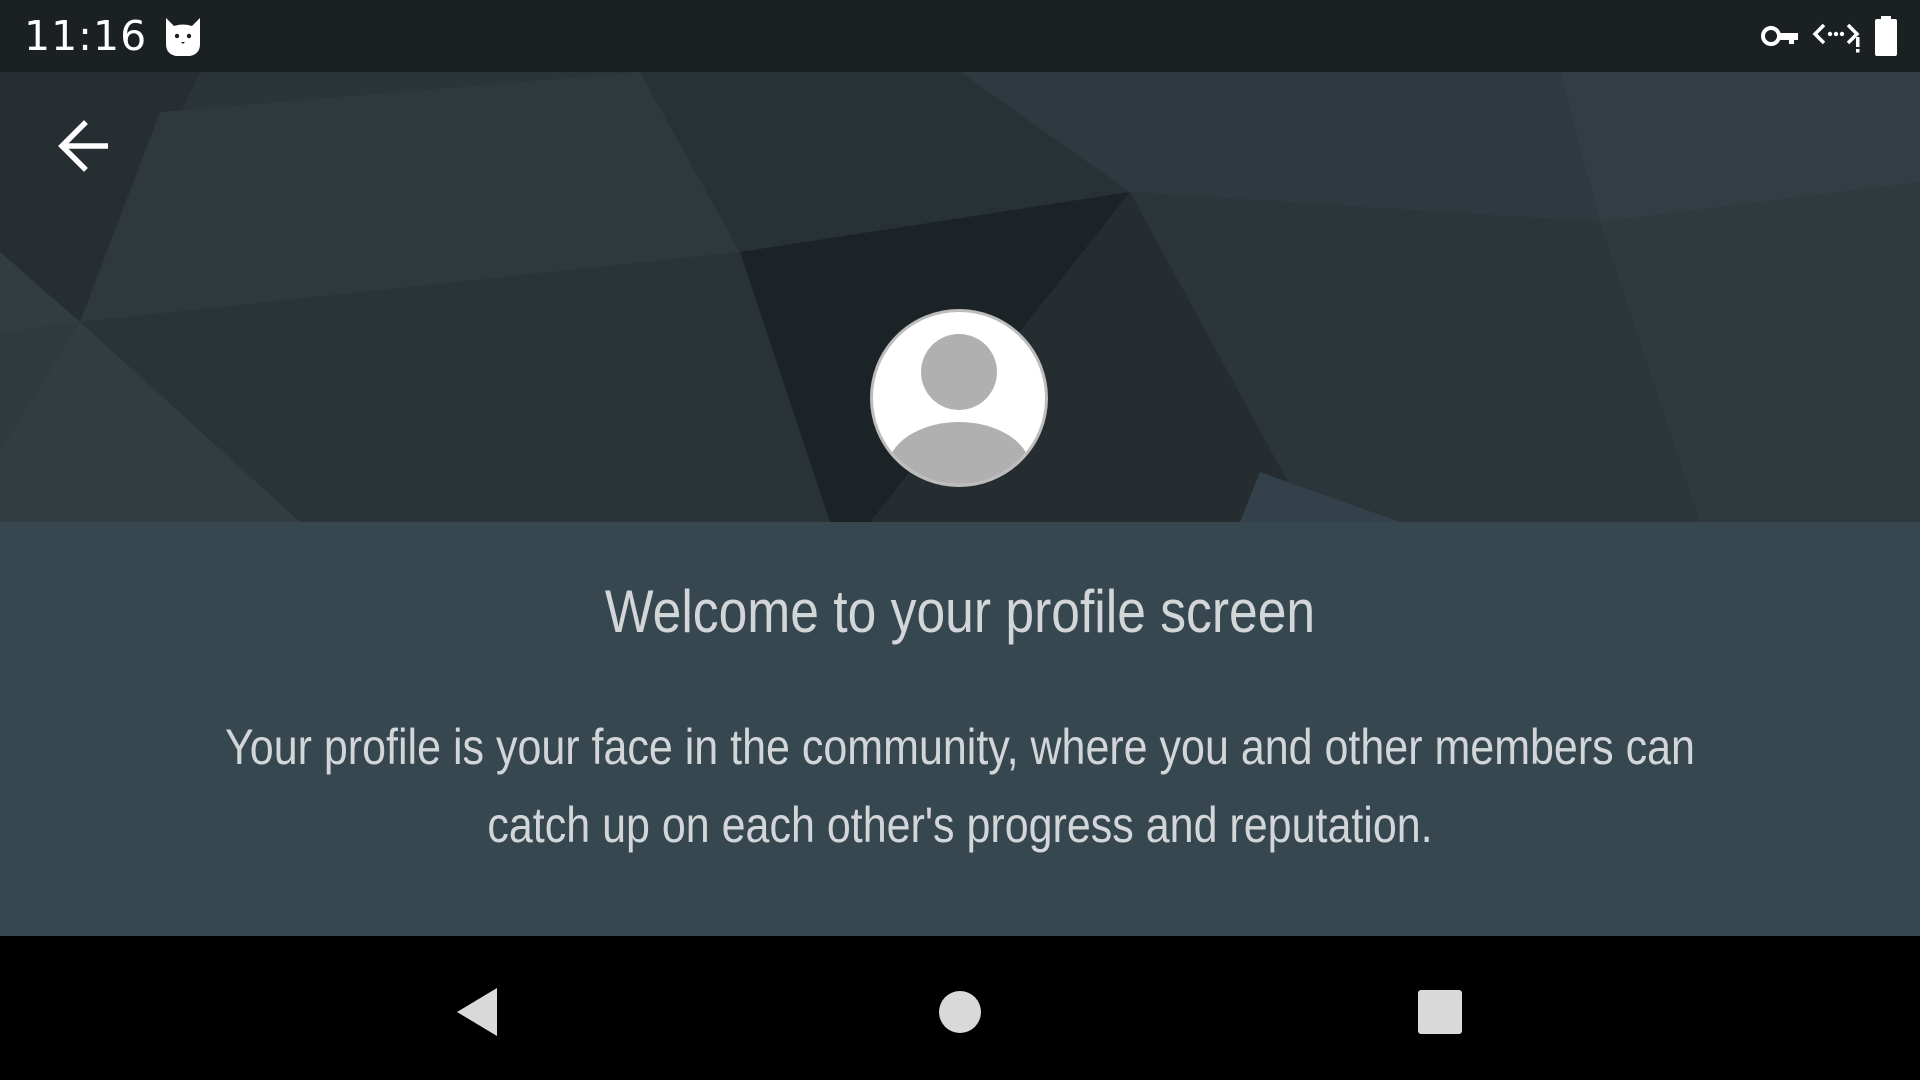 This screenshot has width=1920, height=1080. I want to click on status-bar: 11:16, so click(960, 36).